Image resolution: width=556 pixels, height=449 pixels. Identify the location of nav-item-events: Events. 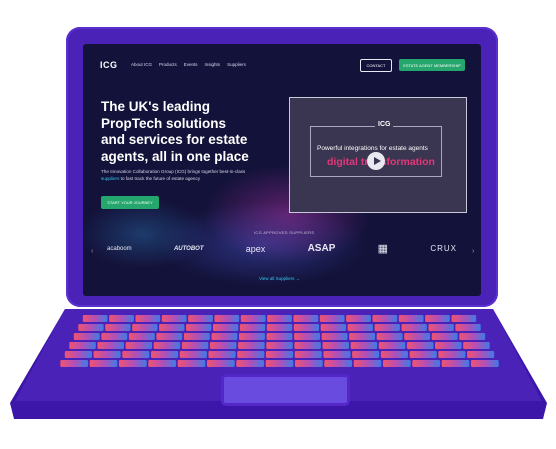
(191, 64).